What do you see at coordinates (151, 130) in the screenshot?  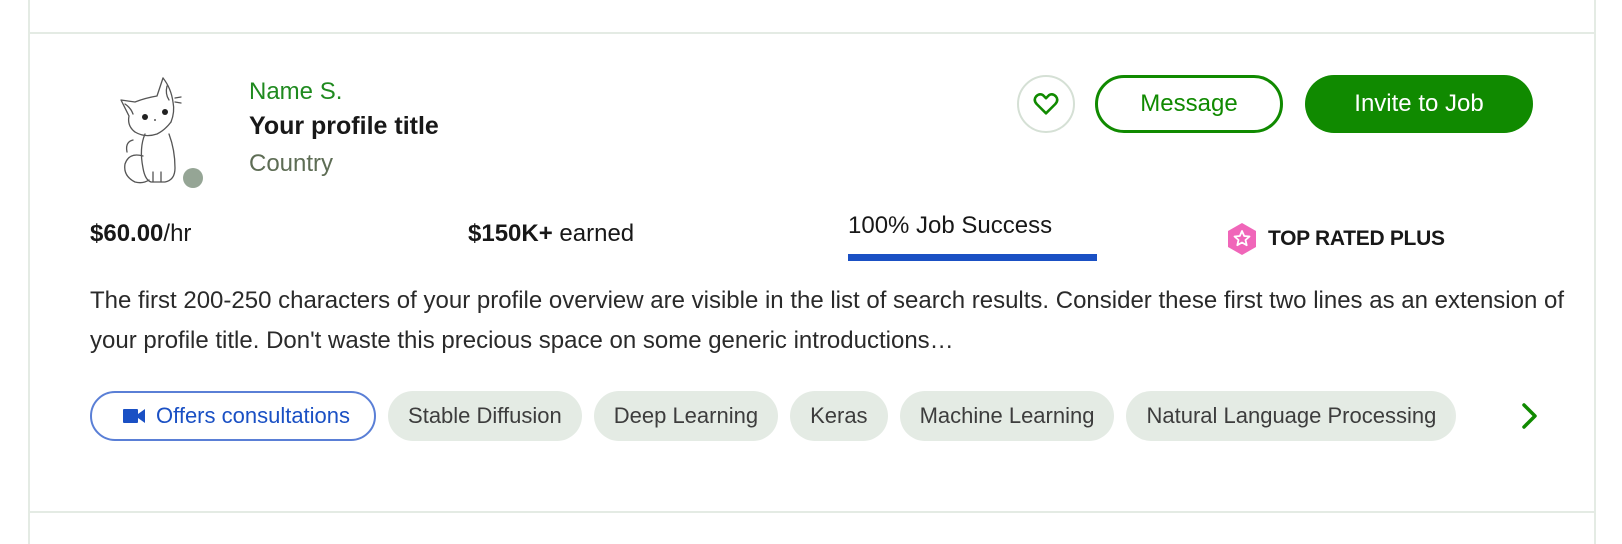 I see `cat-avatar-icon` at bounding box center [151, 130].